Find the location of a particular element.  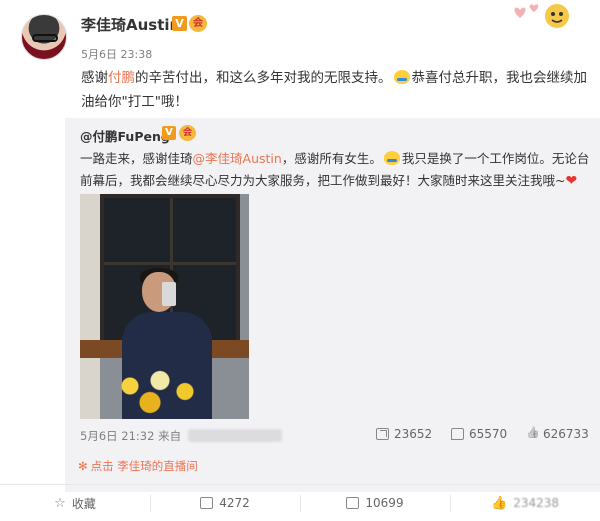

author-name: 李佳琦Austin is located at coordinates (130, 24).